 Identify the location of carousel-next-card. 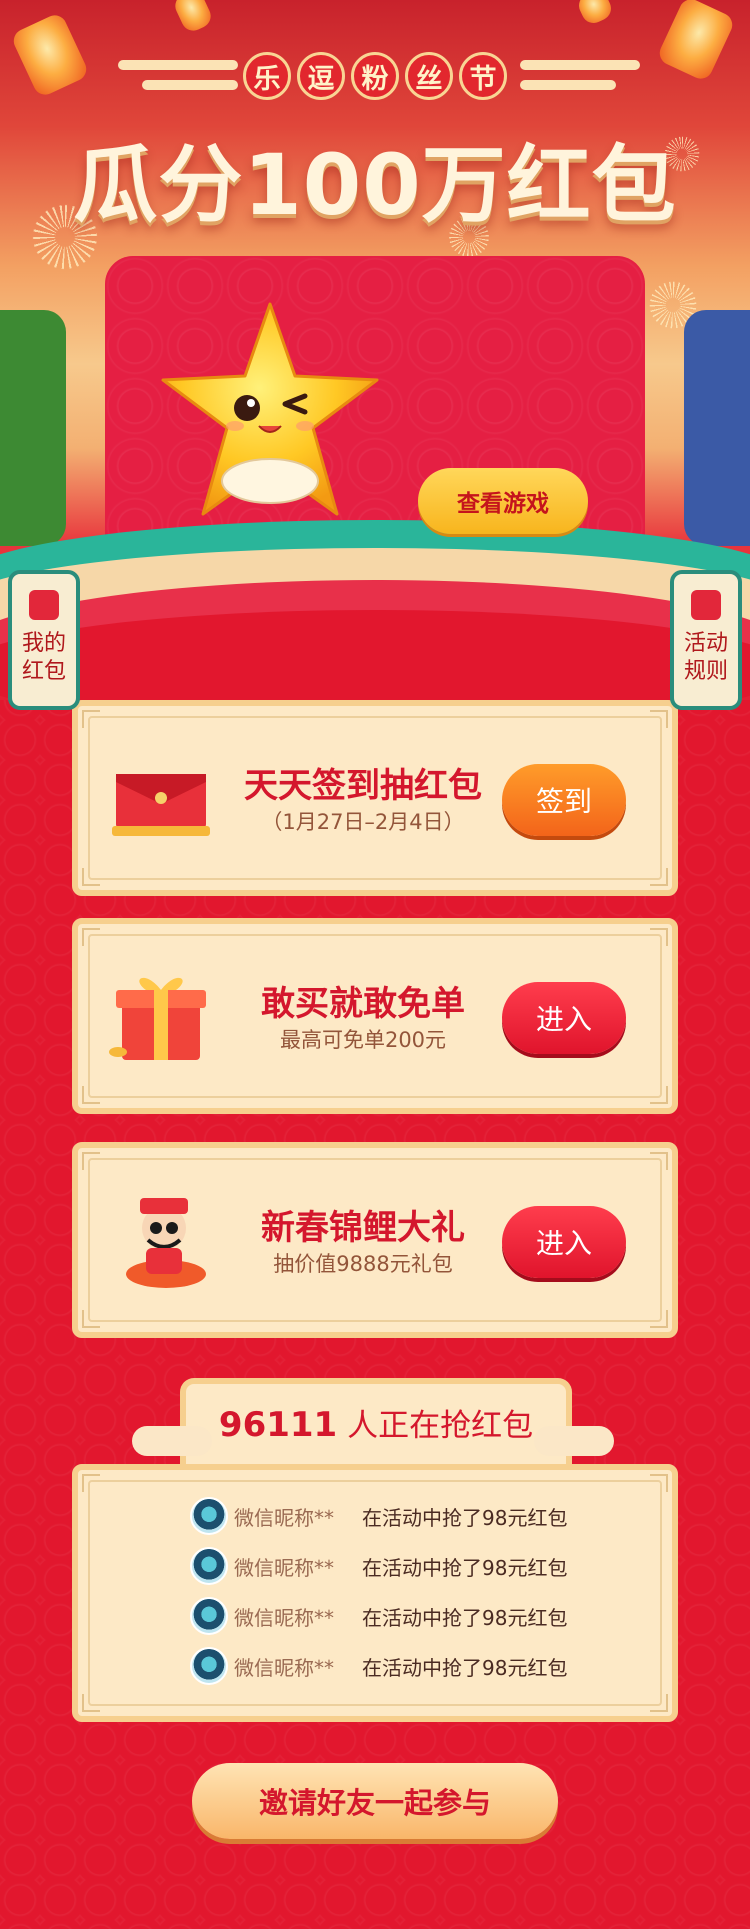
(717, 428).